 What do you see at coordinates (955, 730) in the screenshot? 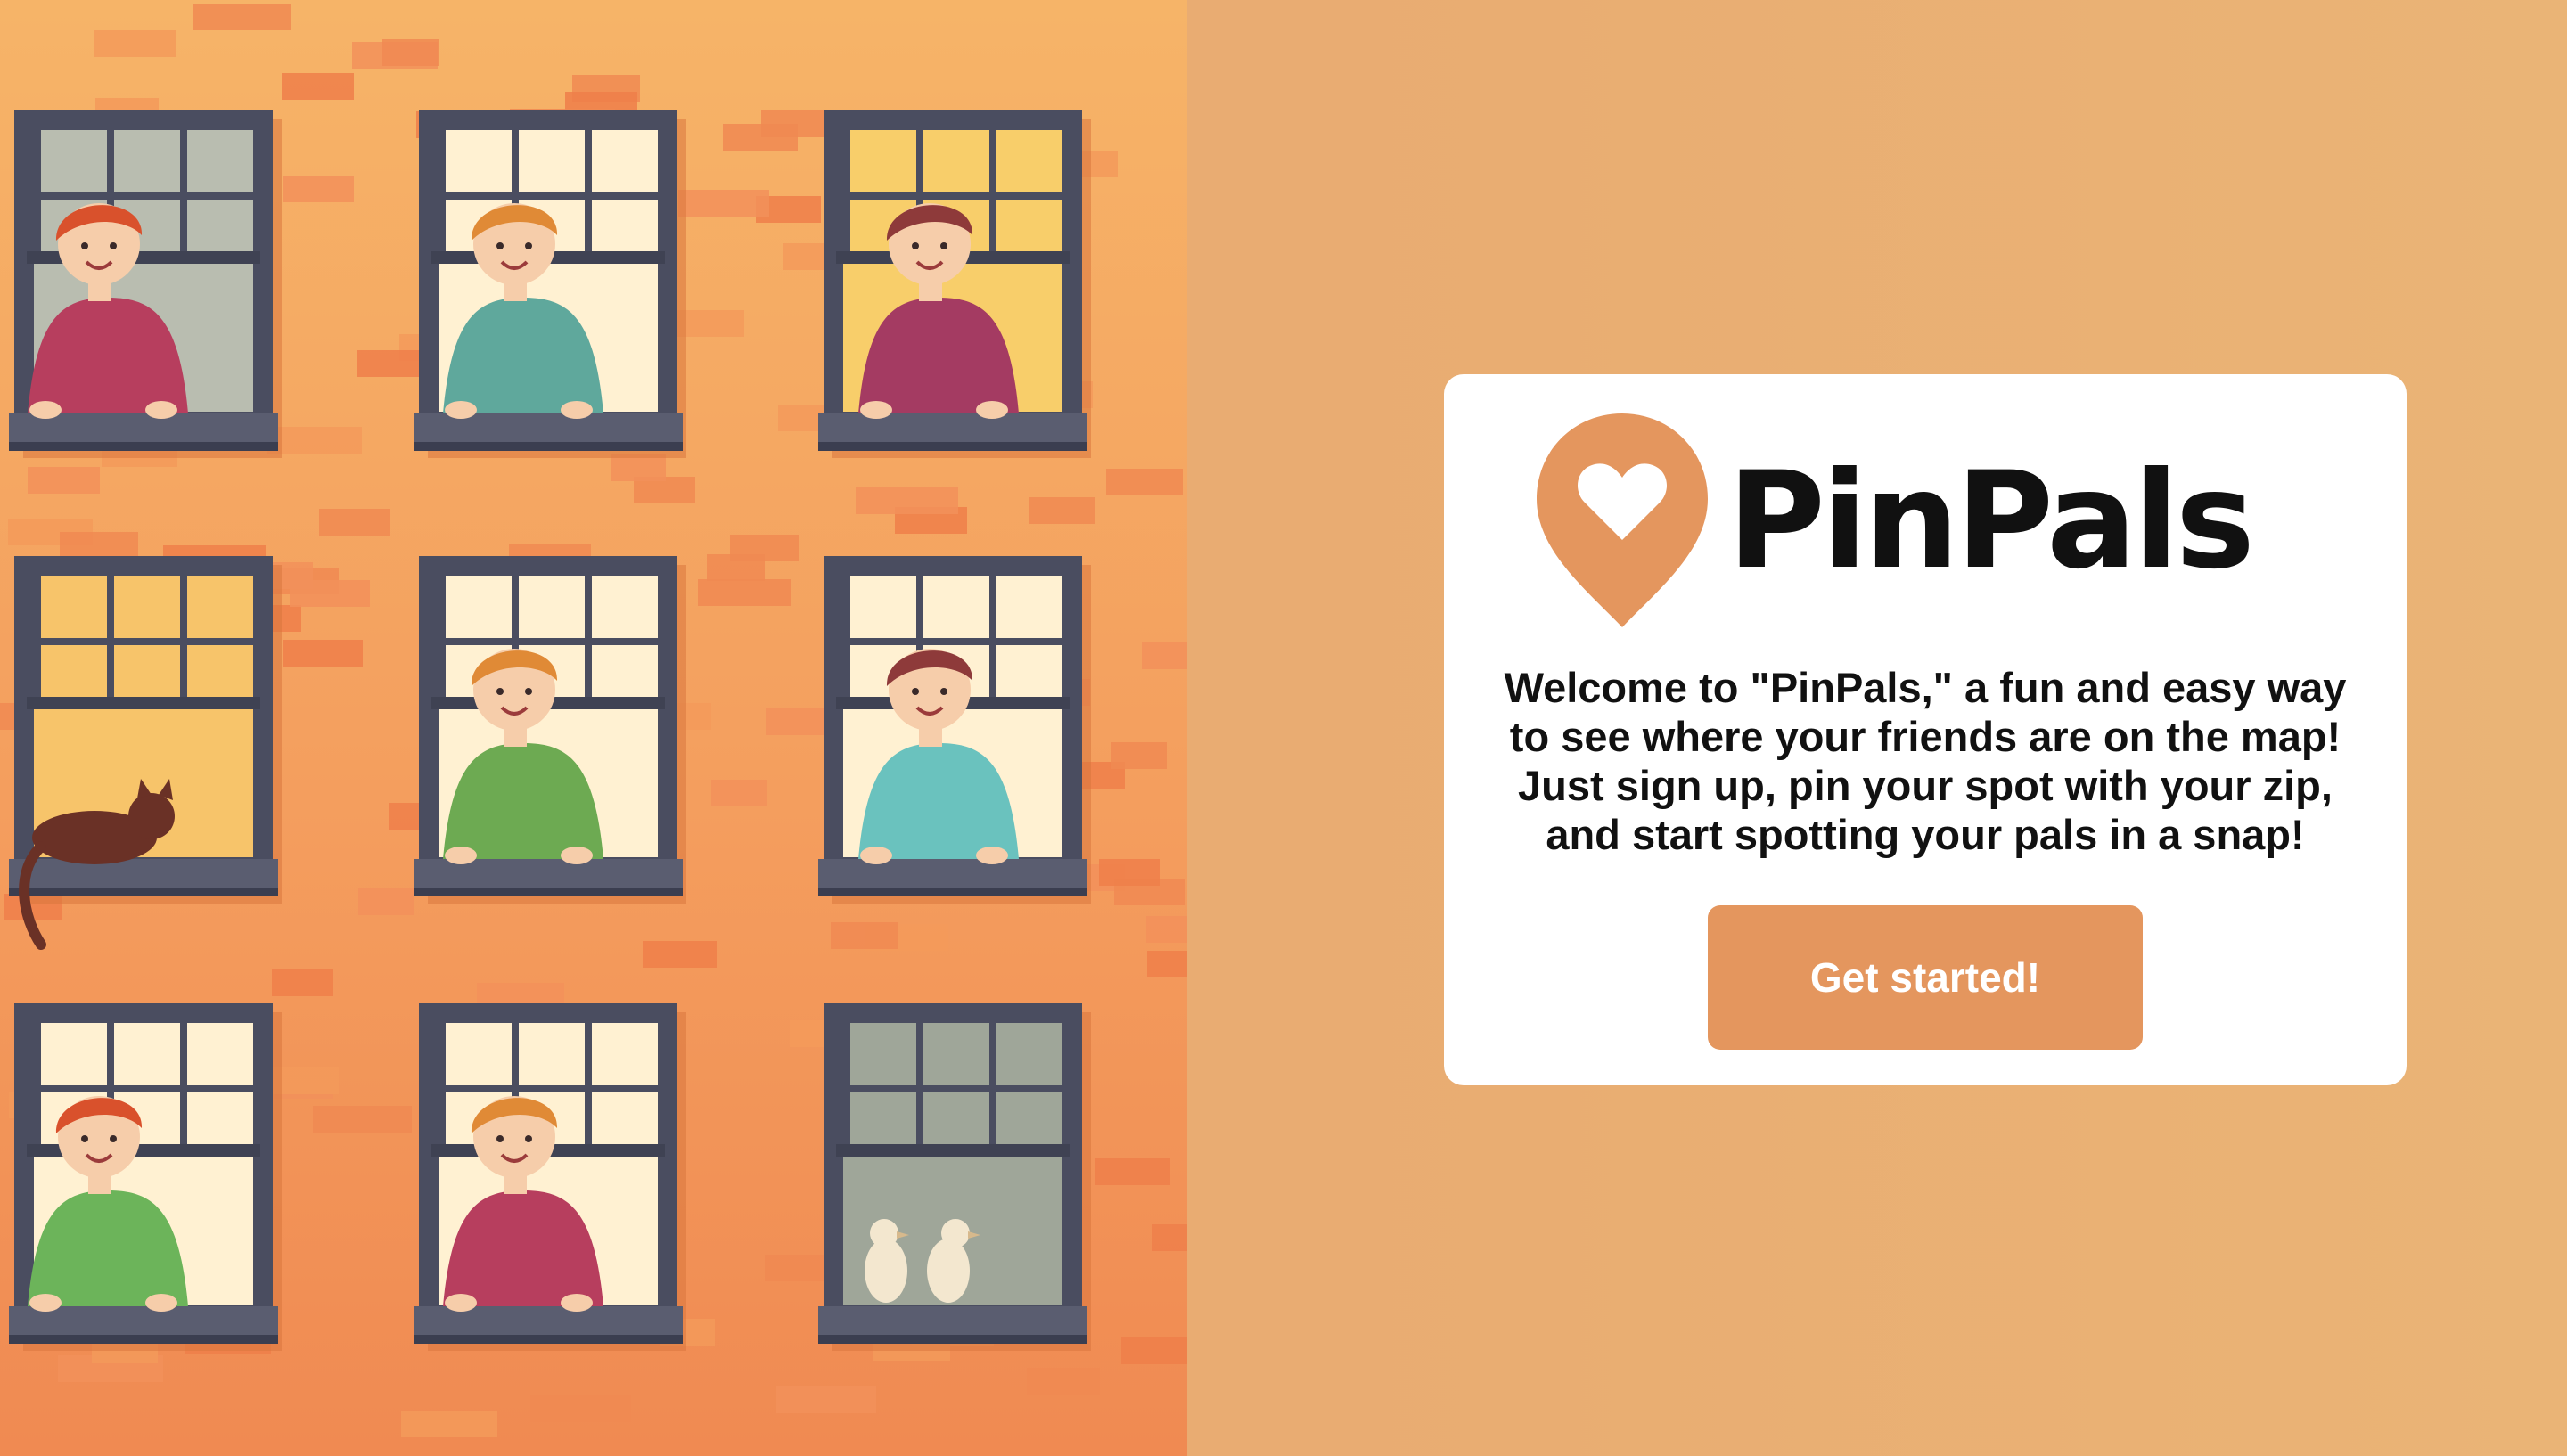
I see `window-neighbor-waving` at bounding box center [955, 730].